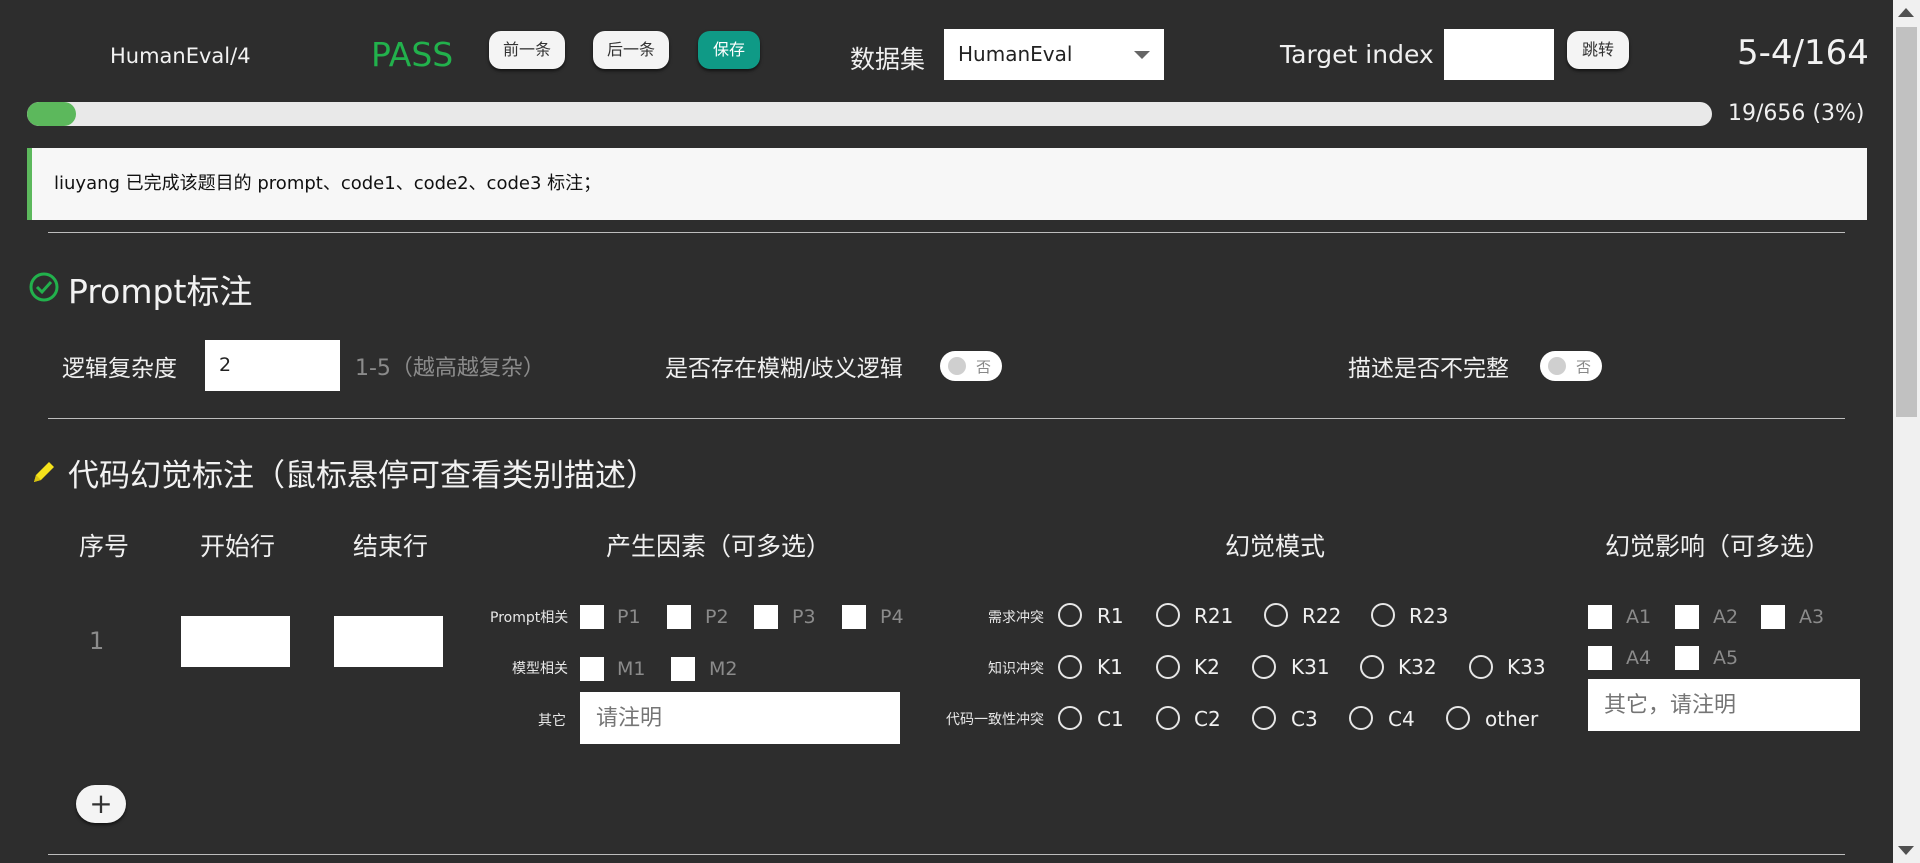  What do you see at coordinates (1906, 850) in the screenshot?
I see `scroll-down-icon` at bounding box center [1906, 850].